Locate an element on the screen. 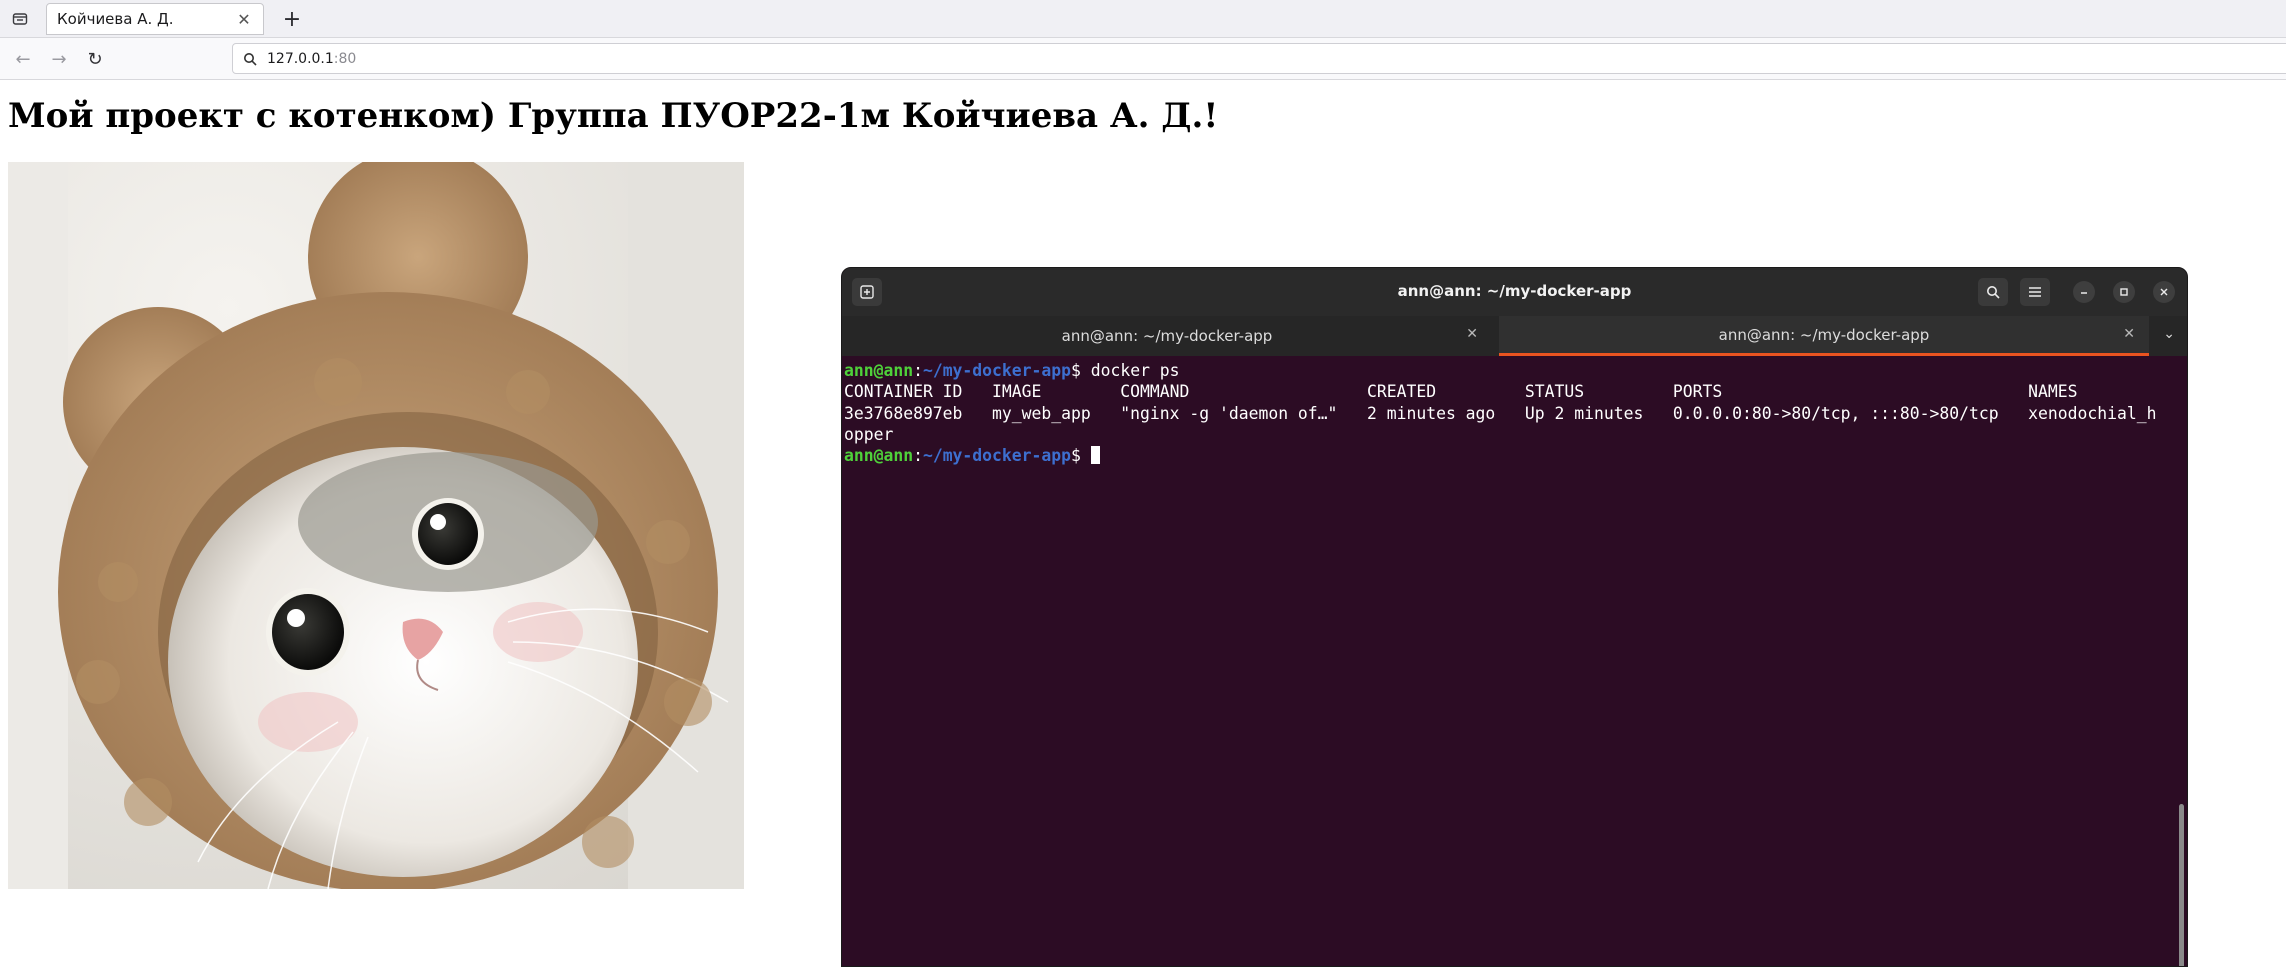  terminal-menu-icon is located at coordinates (2035, 292).